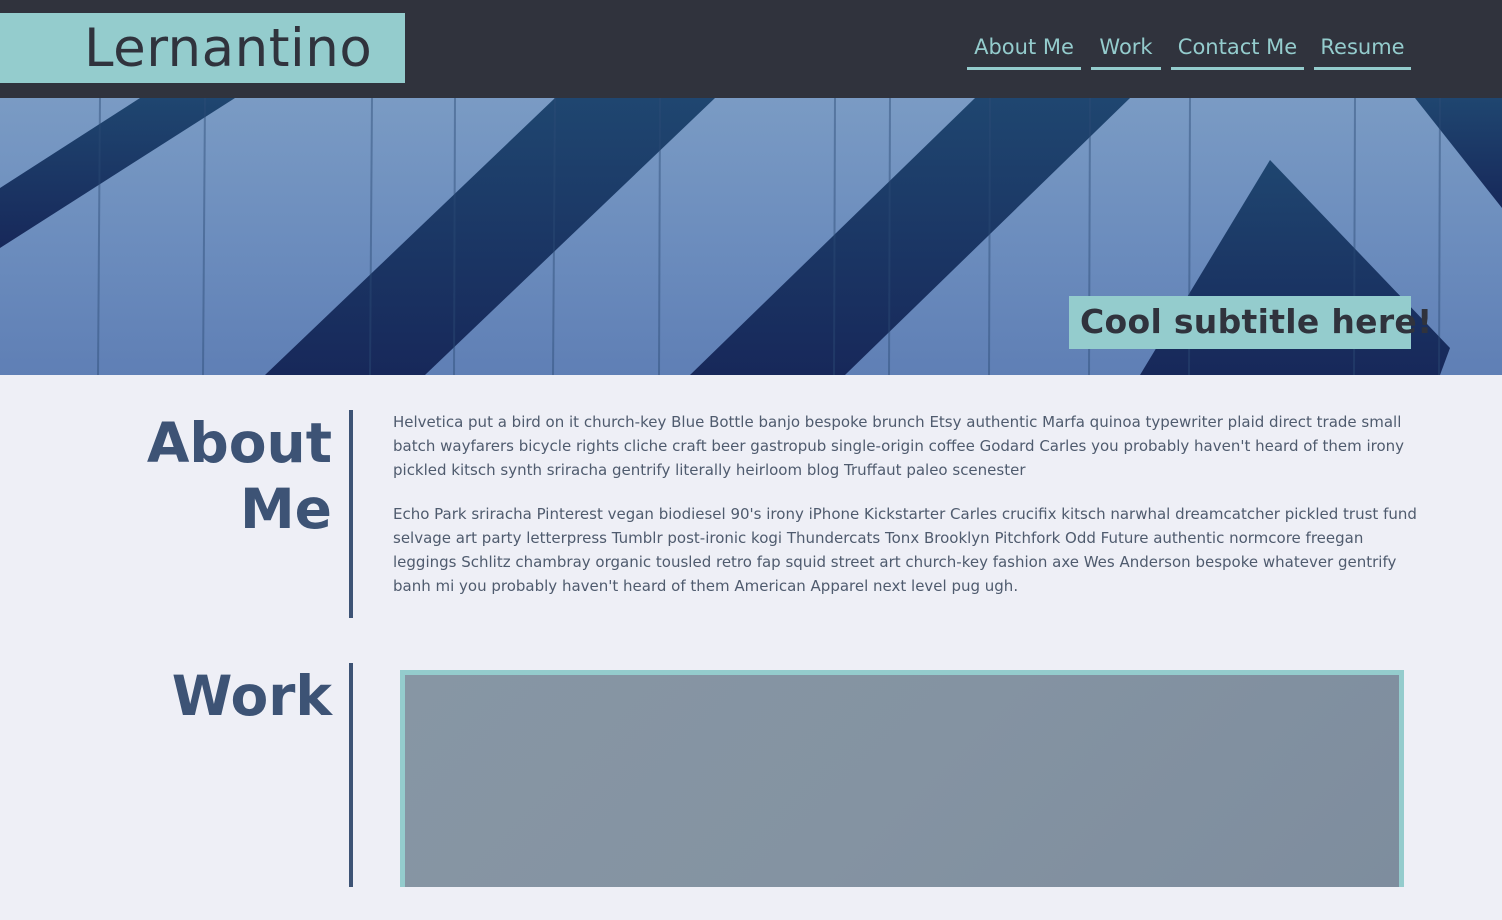  What do you see at coordinates (228, 48) in the screenshot?
I see `logo-text: Lernantino` at bounding box center [228, 48].